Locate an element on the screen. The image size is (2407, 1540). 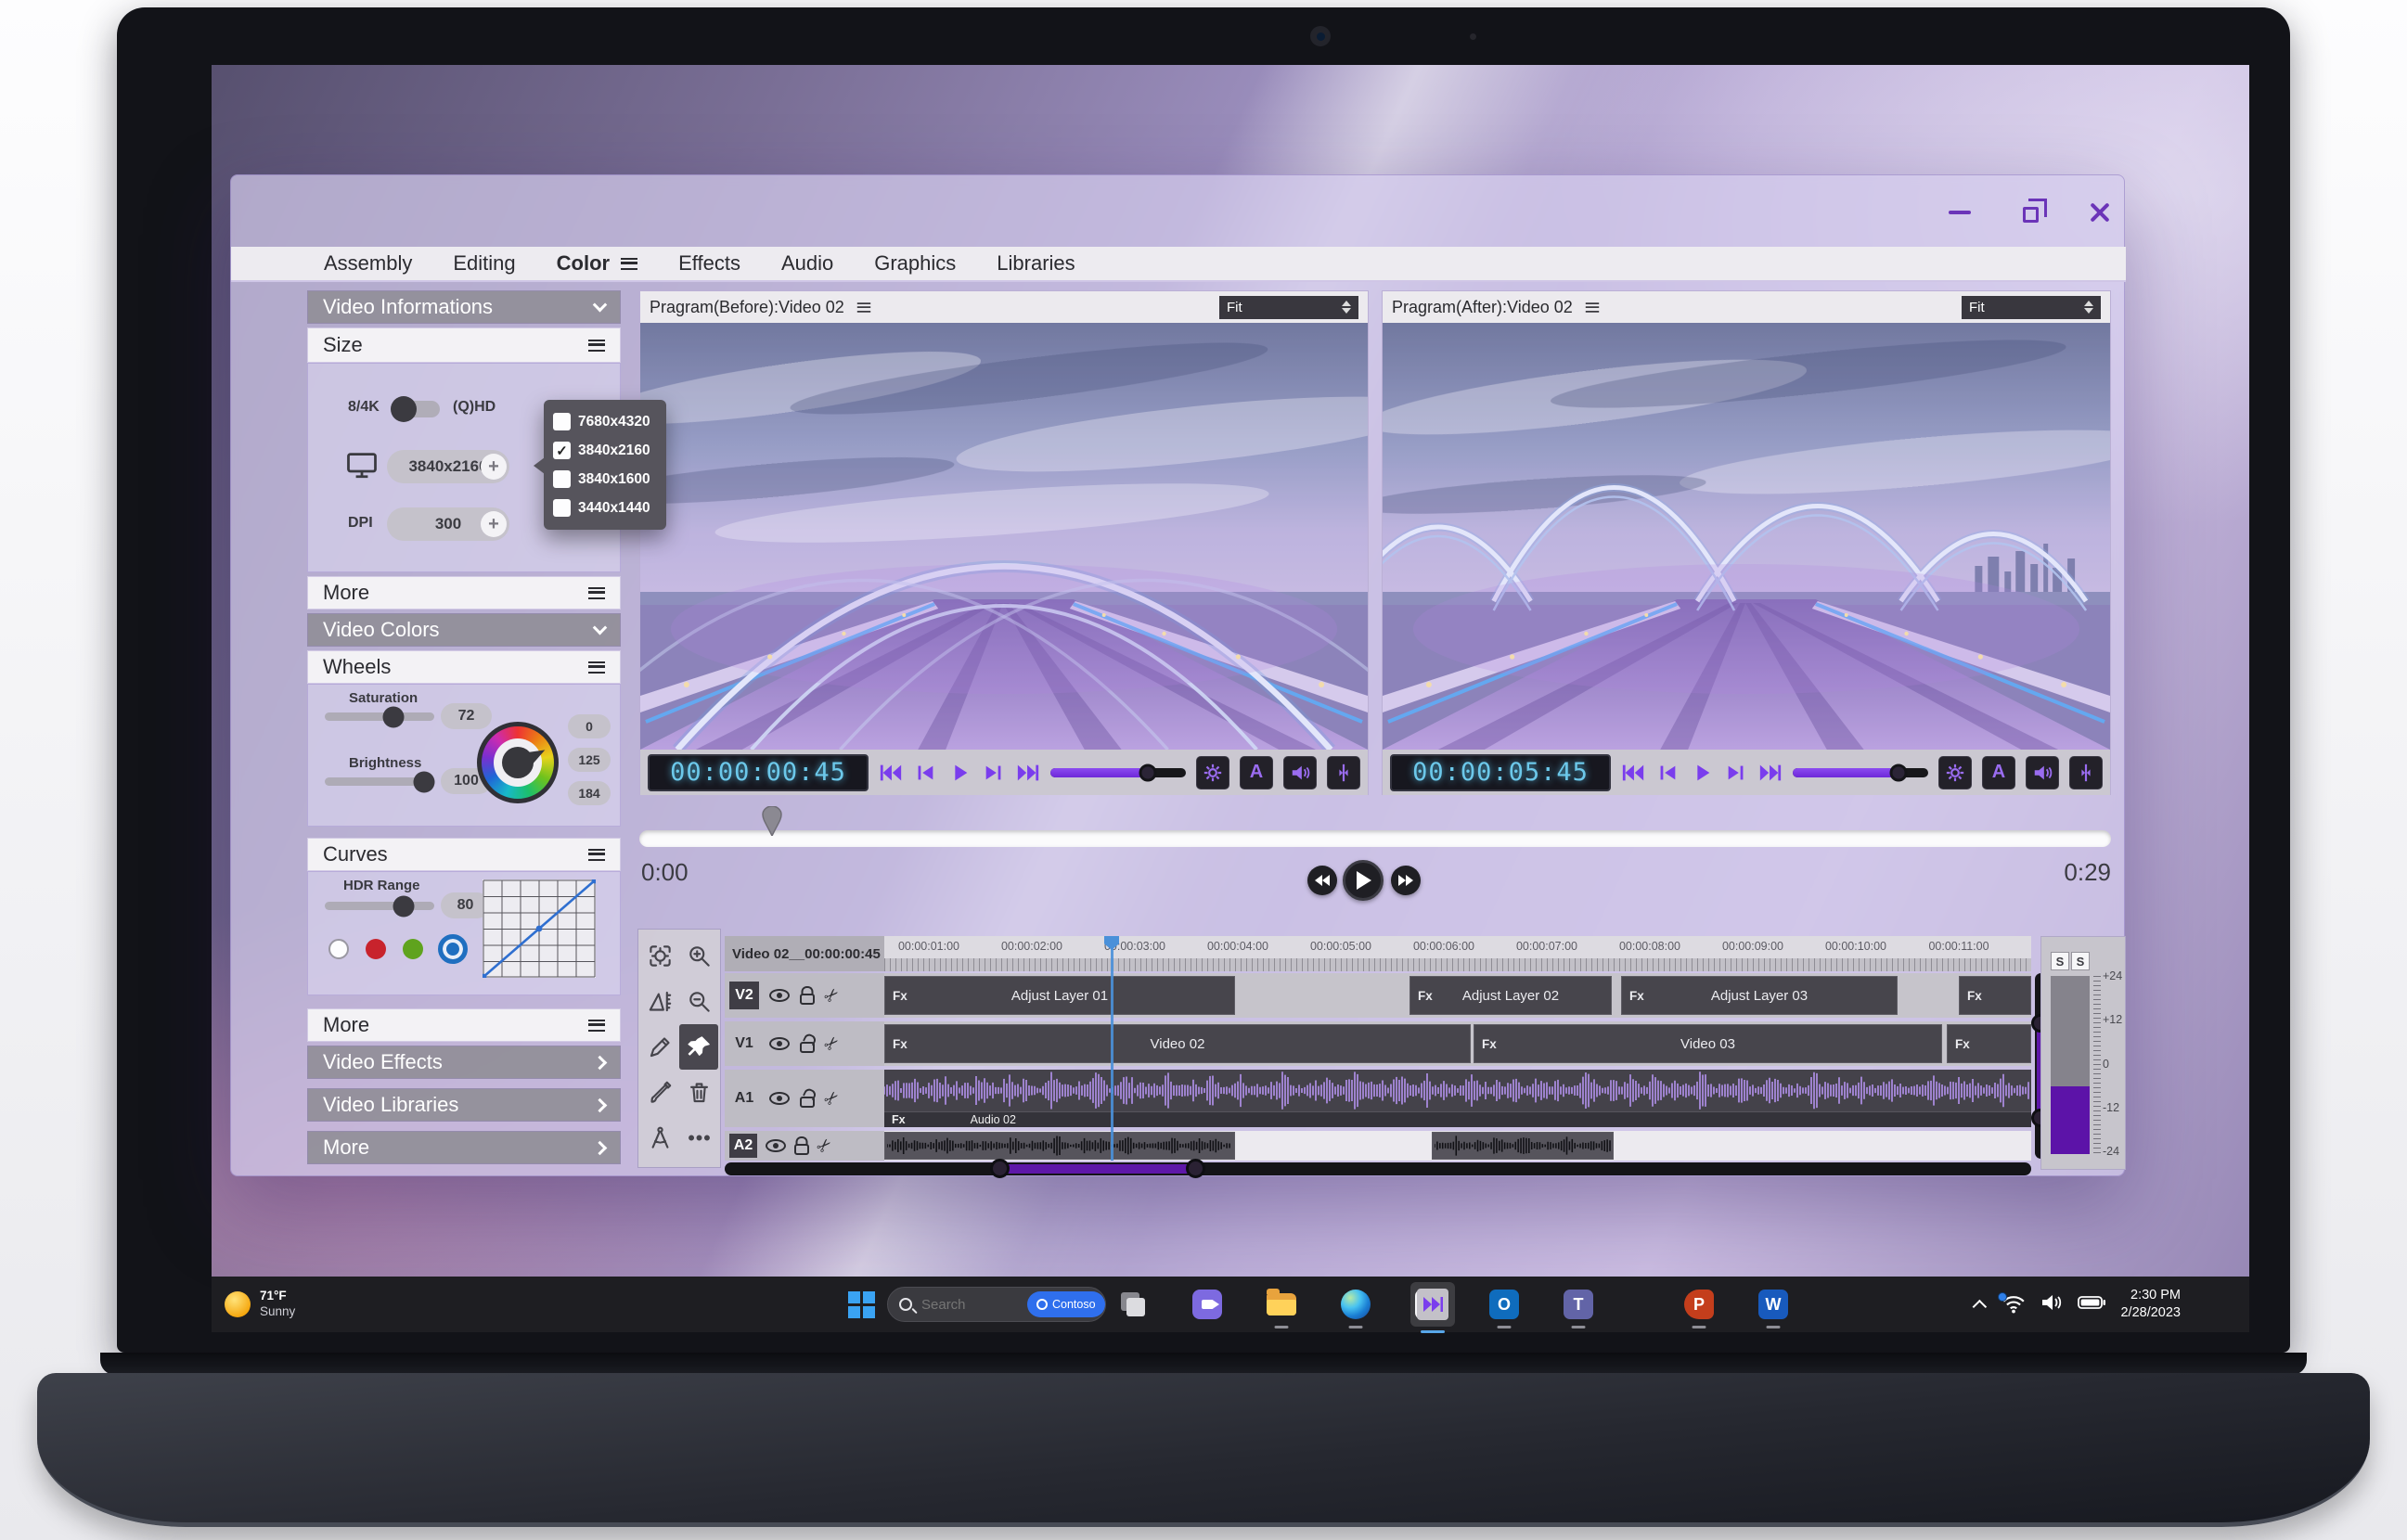
resolution-stepper: 3840x2160 + is located at coordinates (448, 466).